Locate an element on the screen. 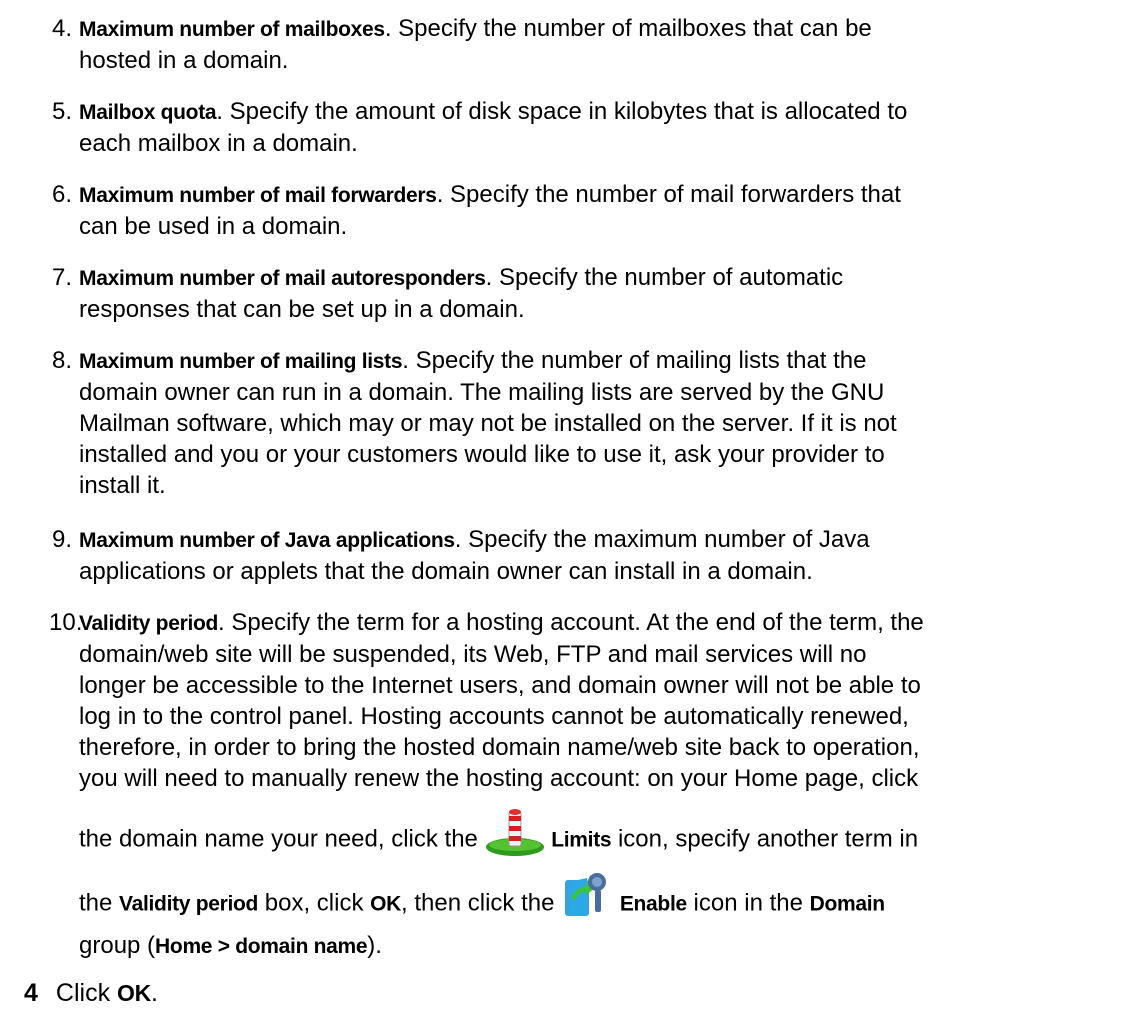 The width and height of the screenshot is (1141, 1030). item-term: Validity period is located at coordinates (149, 623).